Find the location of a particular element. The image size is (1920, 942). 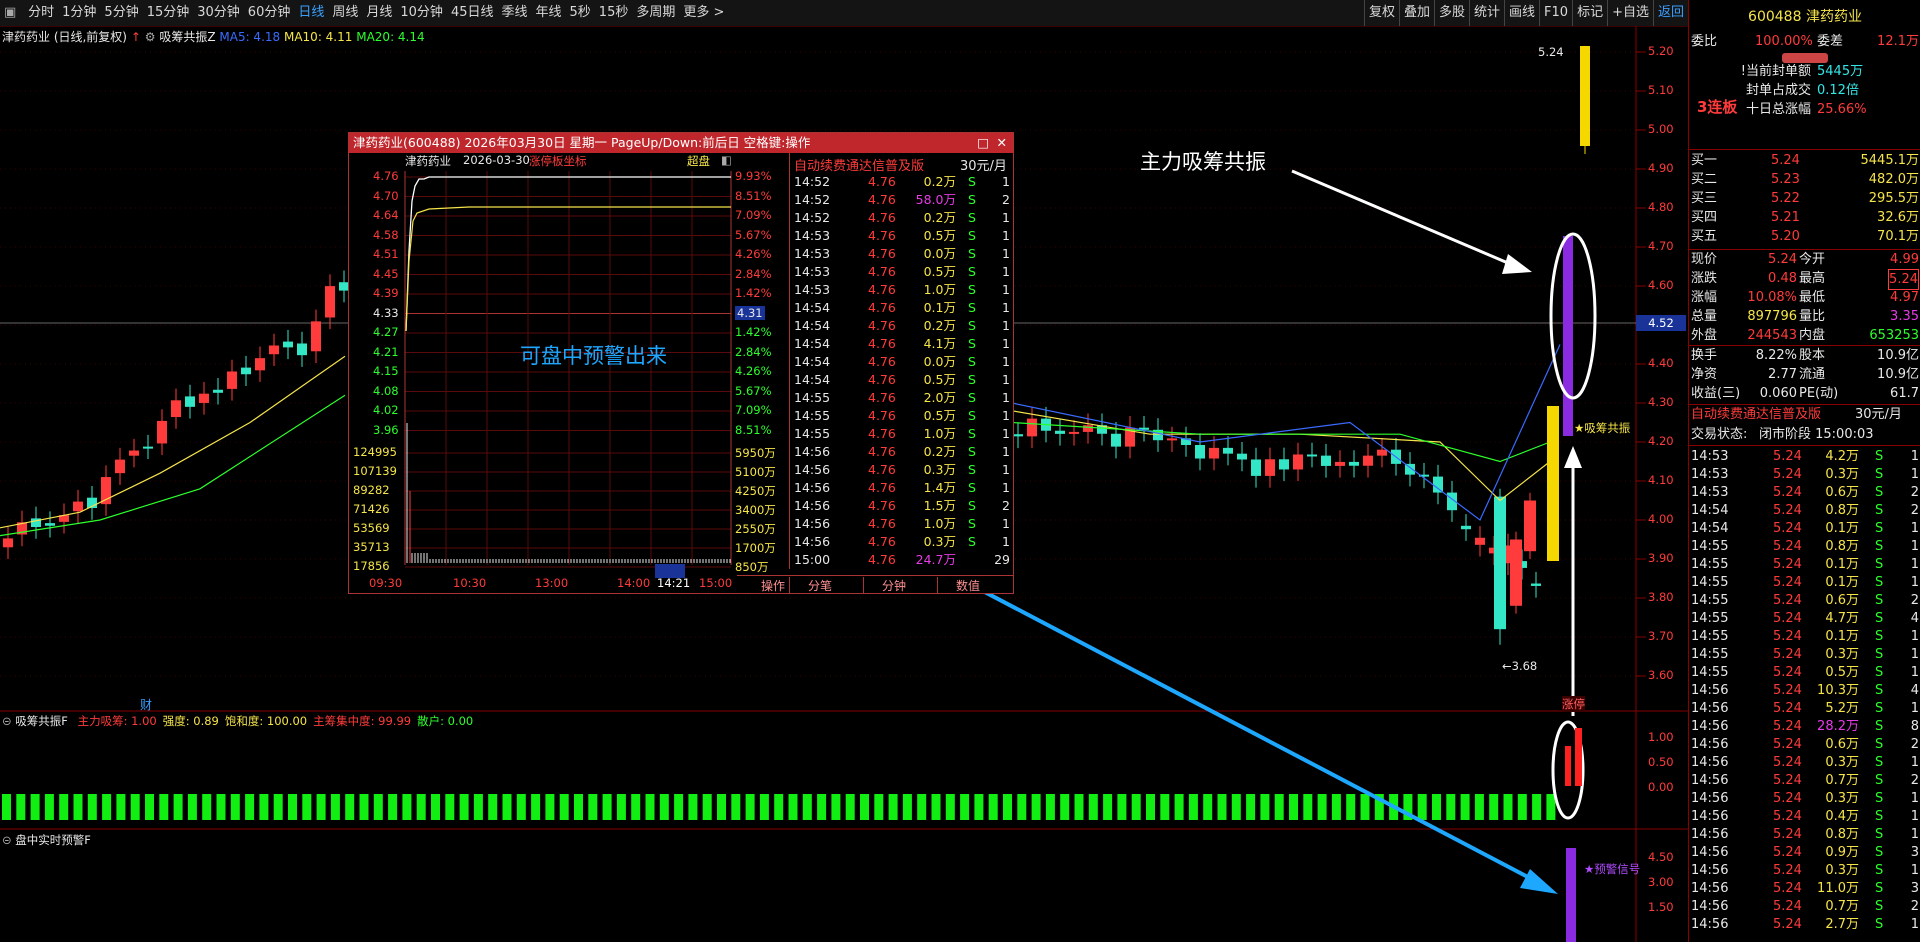

popup-ad-header: 自动续费通达信普及版 30元/月 is located at coordinates (901, 163).